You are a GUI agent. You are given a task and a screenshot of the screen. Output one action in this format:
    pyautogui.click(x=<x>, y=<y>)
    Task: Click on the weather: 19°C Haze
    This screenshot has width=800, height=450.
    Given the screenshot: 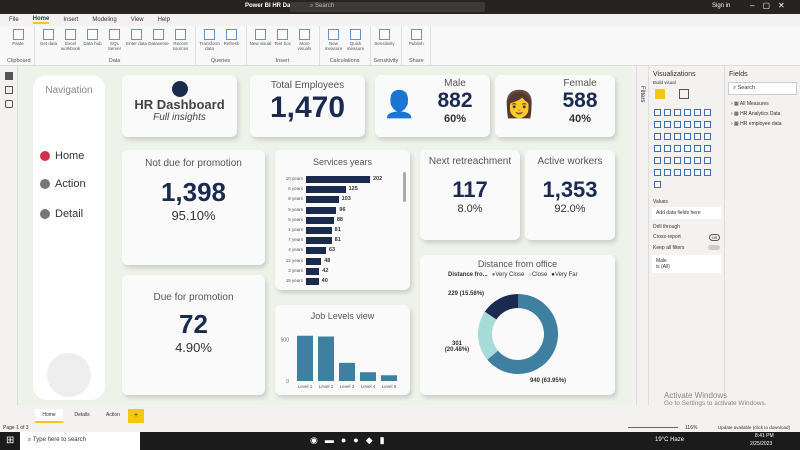 What is the action you would take?
    pyautogui.click(x=669, y=440)
    